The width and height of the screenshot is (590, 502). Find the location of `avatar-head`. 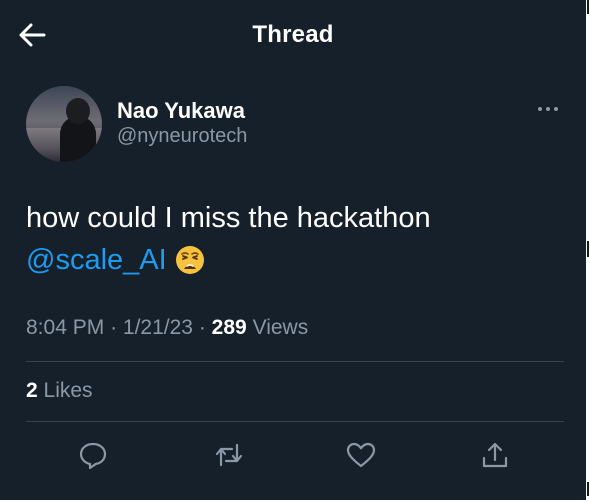

avatar-head is located at coordinates (78, 111).